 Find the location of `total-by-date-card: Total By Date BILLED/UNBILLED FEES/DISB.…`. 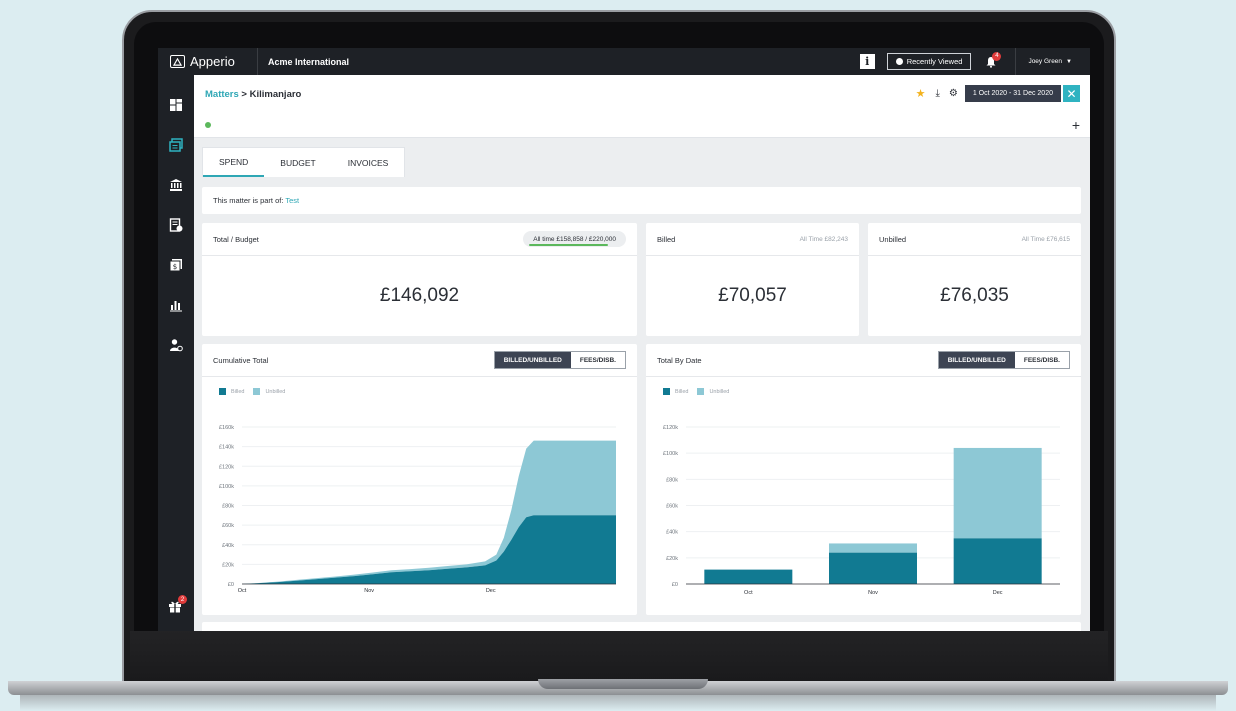

total-by-date-card: Total By Date BILLED/UNBILLED FEES/DISB.… is located at coordinates (863, 479).